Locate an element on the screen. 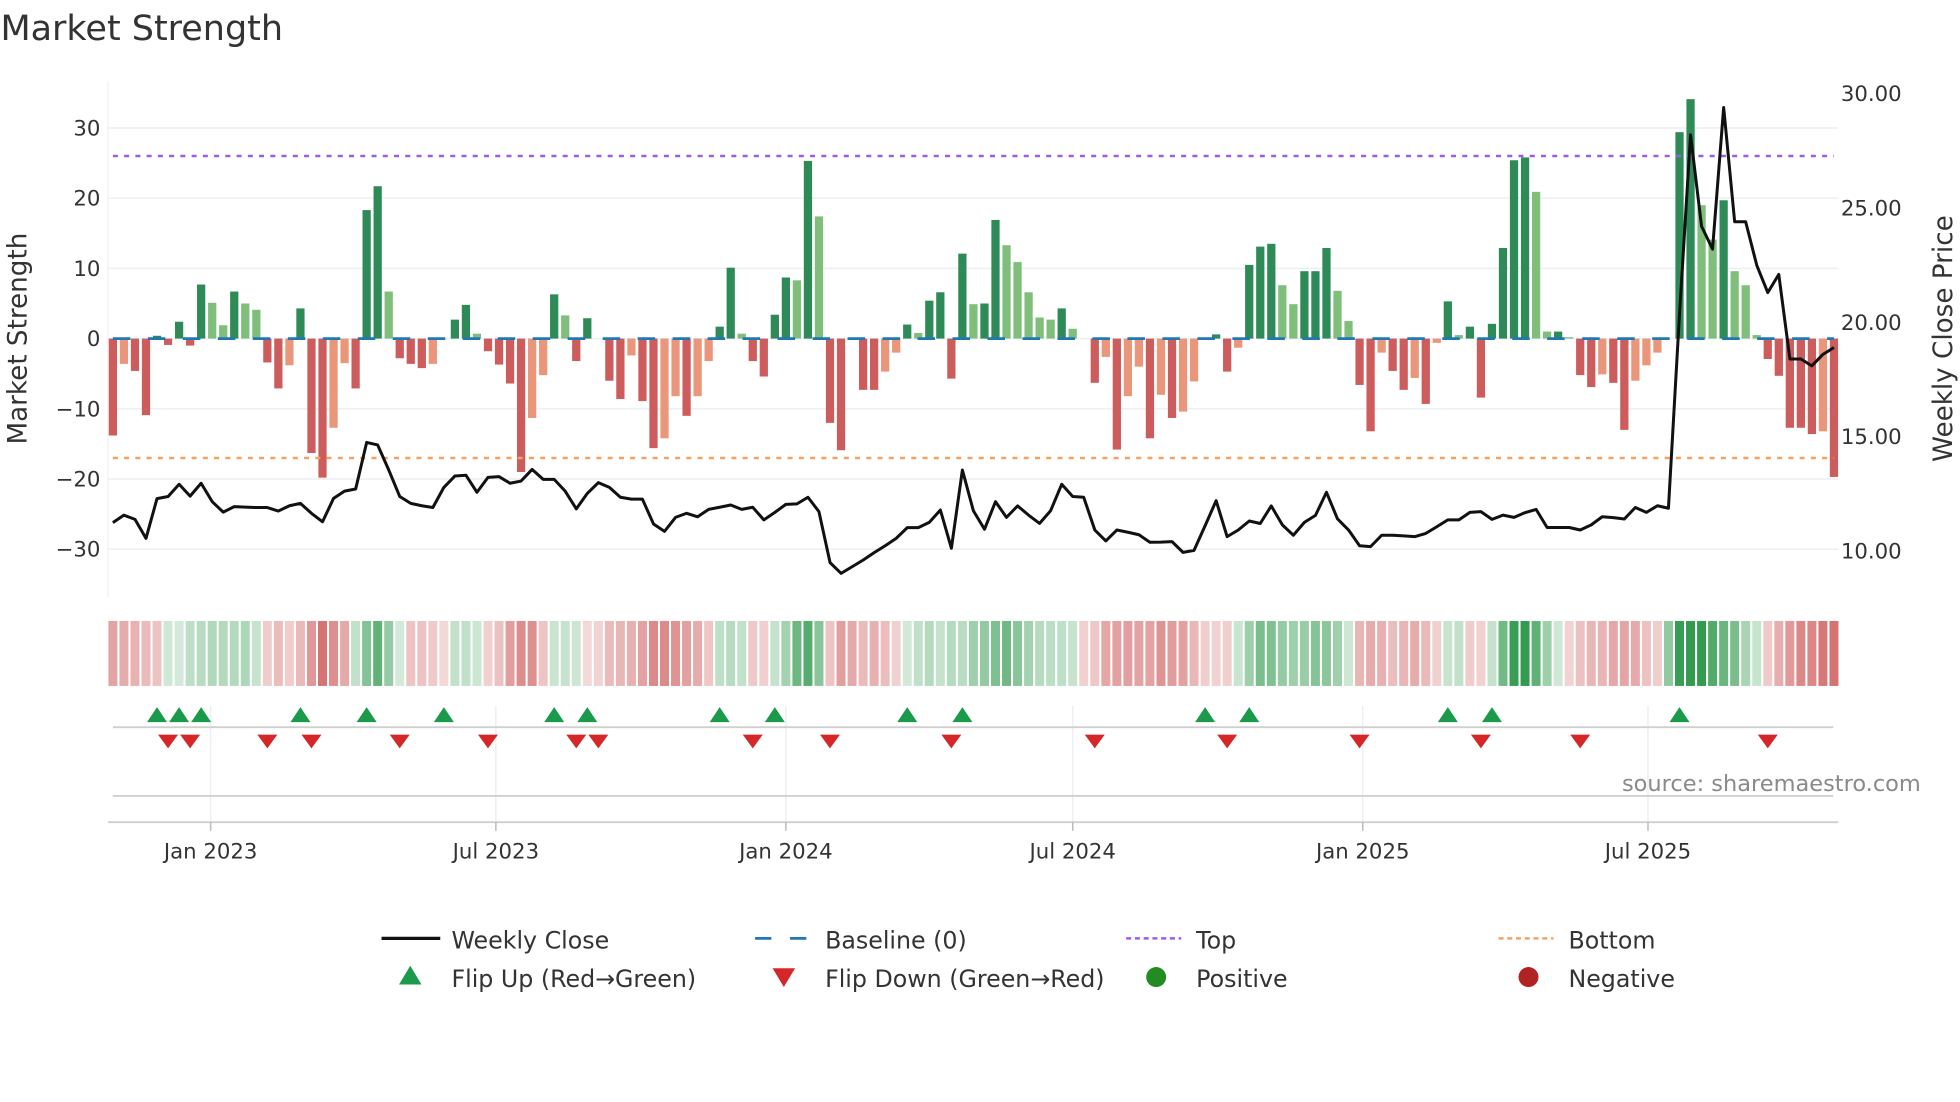  y2-axis-ticks: 30.00 25.00 20.00 15.00 10.00 is located at coordinates (1871, 323).